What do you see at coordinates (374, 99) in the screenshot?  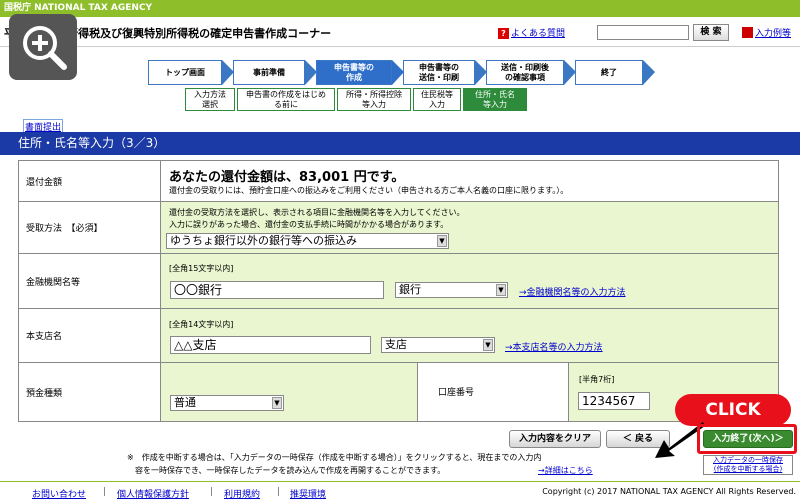 I see `substep-income: 所得・所得控除 等入力` at bounding box center [374, 99].